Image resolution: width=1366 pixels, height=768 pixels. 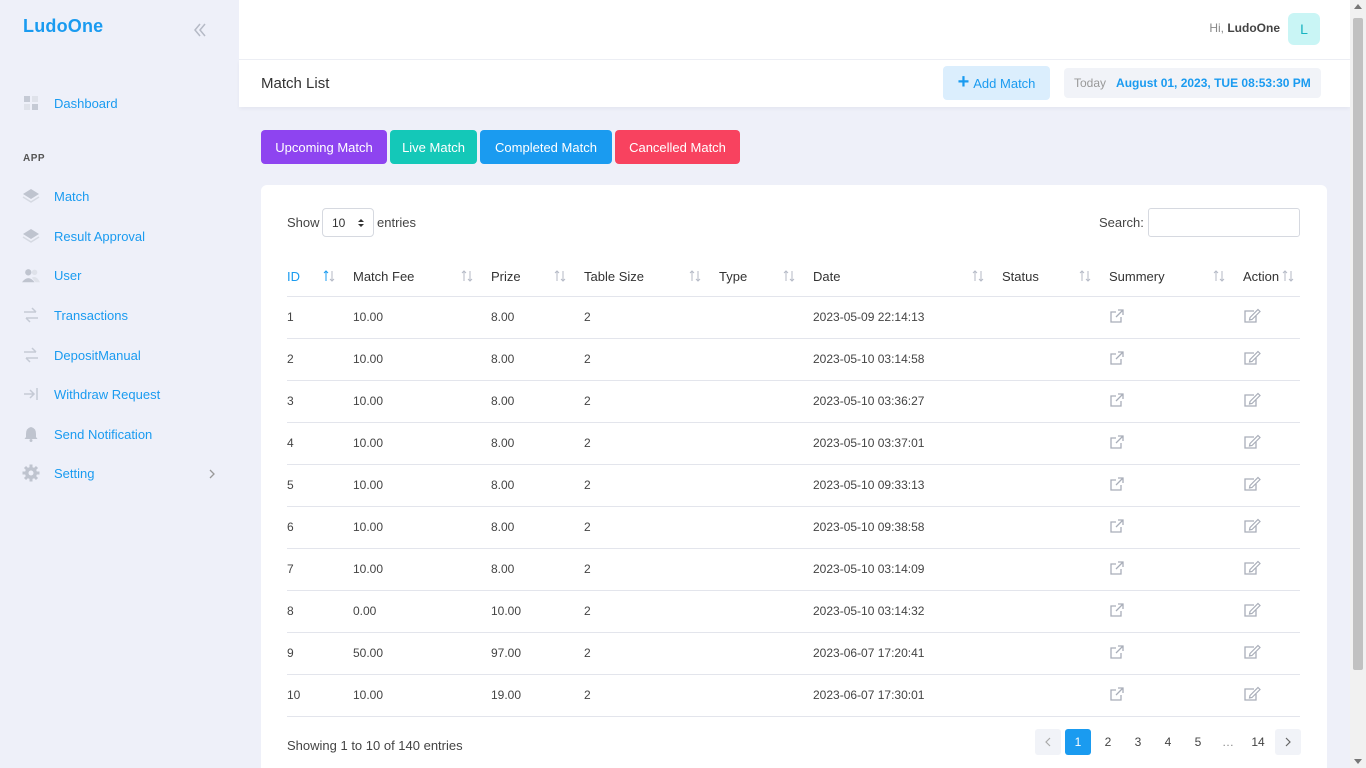 I want to click on pagination-page: 4, so click(x=1168, y=742).